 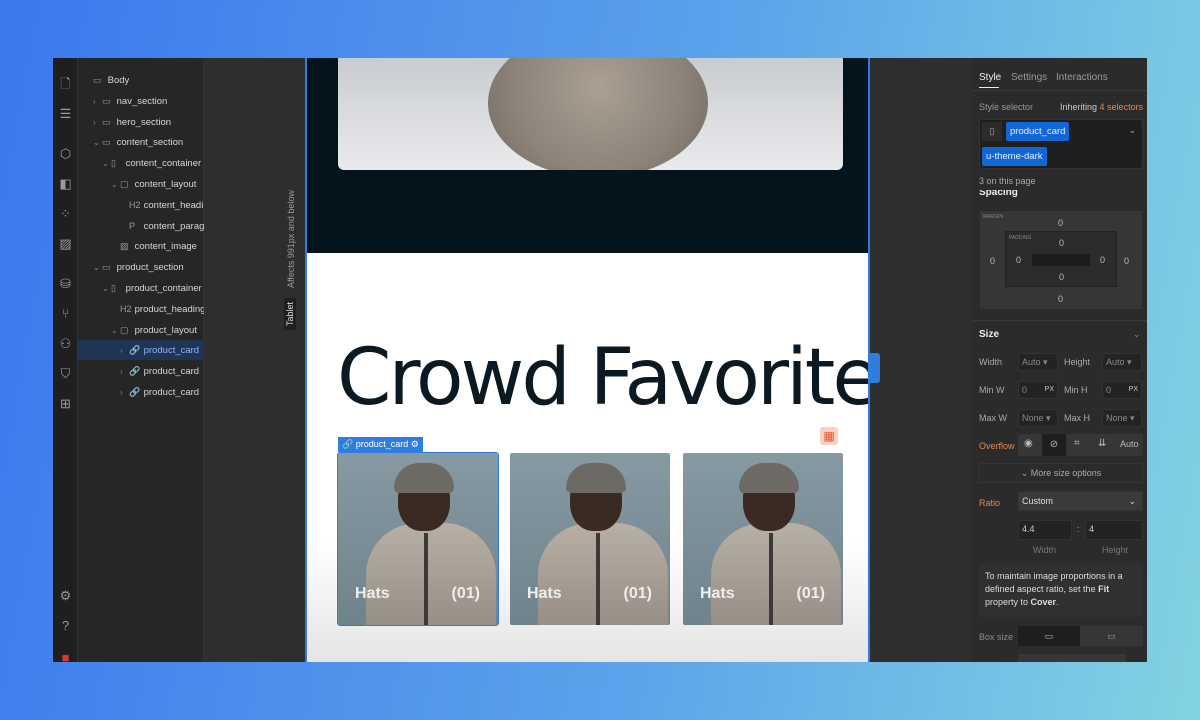 I want to click on style-selectors-icon: ◧, so click(x=65, y=183).